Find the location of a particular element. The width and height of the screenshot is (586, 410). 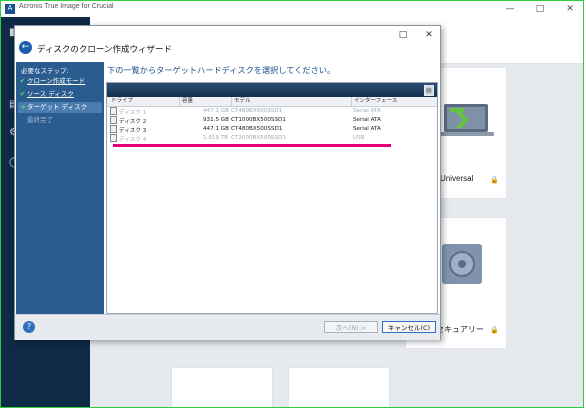

wizard-title: ディスクのクローン作成ウィザード is located at coordinates (104, 50).